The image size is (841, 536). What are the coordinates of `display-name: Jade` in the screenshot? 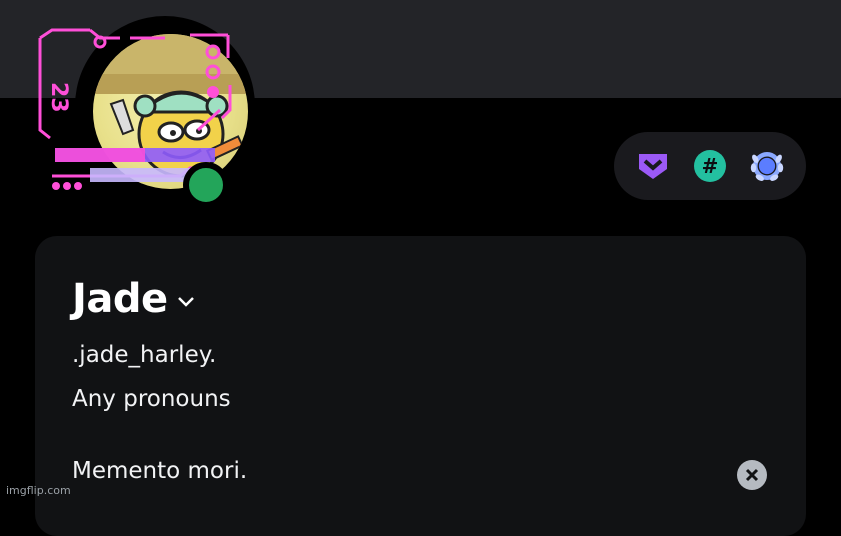 It's located at (120, 299).